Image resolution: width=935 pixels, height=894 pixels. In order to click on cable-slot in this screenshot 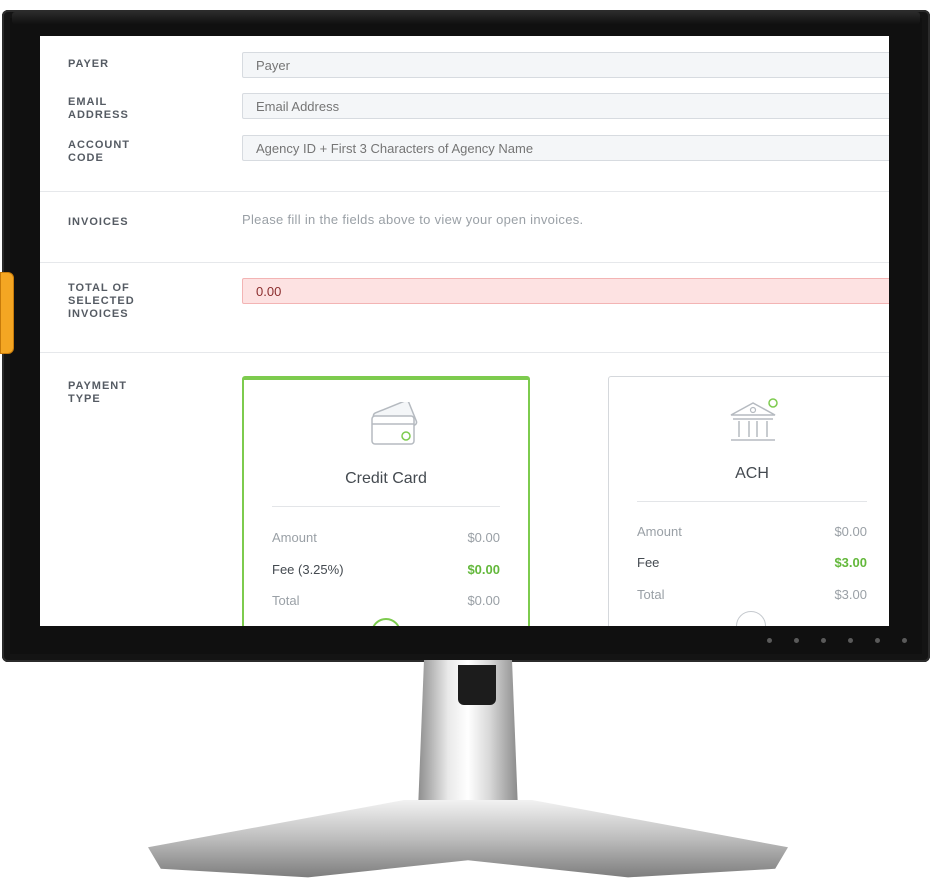, I will do `click(477, 685)`.